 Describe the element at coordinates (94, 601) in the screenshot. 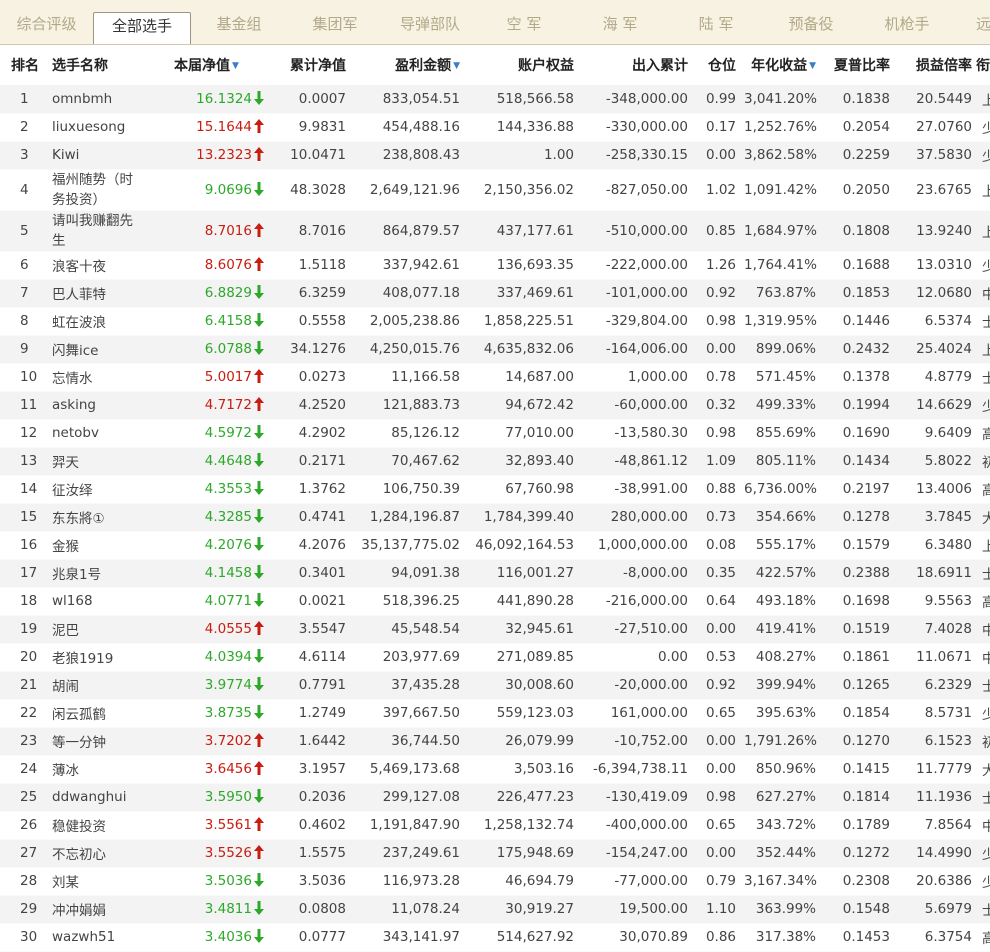

I see `player-name: wl168` at that location.